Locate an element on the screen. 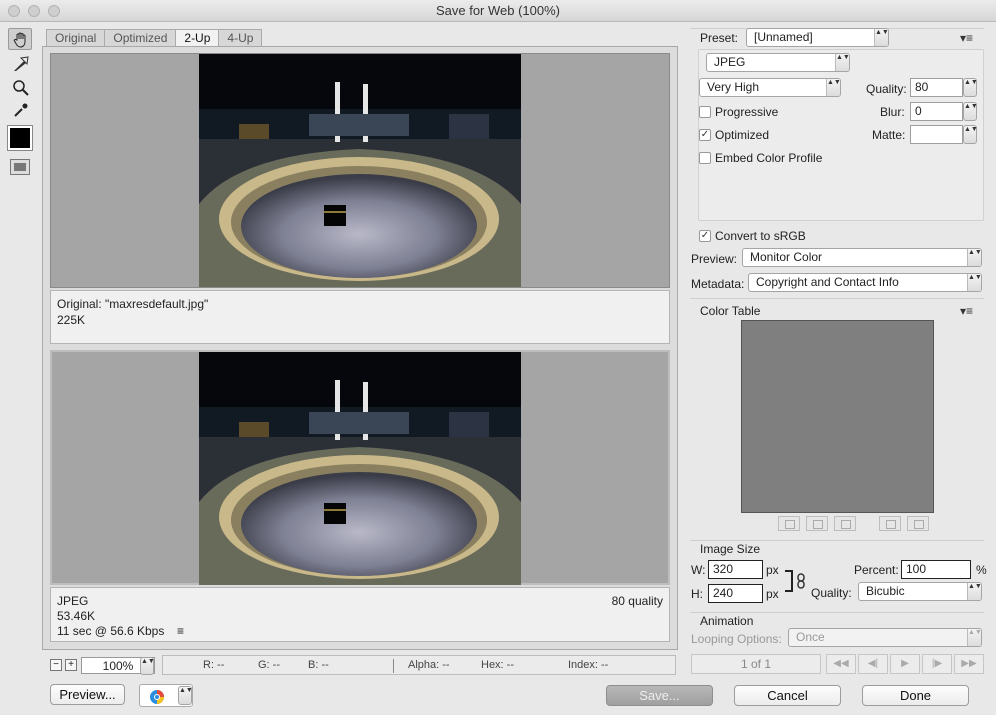 This screenshot has width=996, height=715. optimized-image is located at coordinates (360, 468).